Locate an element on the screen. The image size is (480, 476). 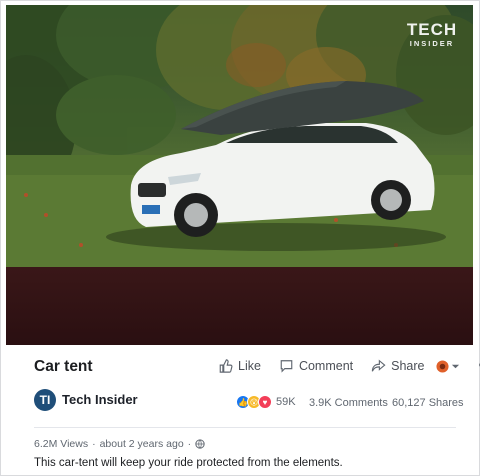
publisher-name: Tech Insider is located at coordinates (100, 399).